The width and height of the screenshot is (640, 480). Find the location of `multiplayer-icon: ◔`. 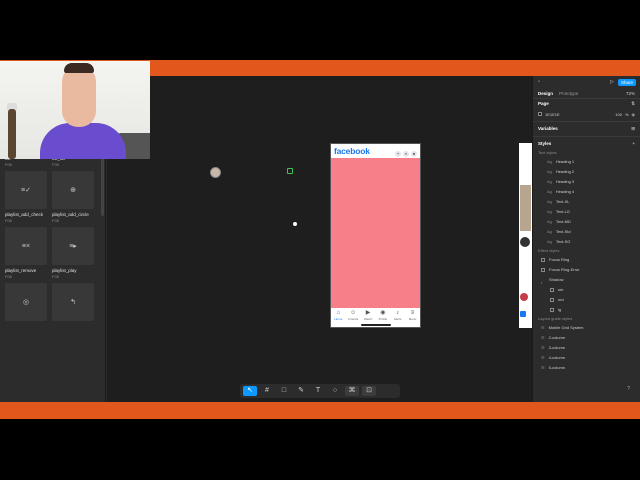

multiplayer-icon: ◔ is located at coordinates (538, 82).